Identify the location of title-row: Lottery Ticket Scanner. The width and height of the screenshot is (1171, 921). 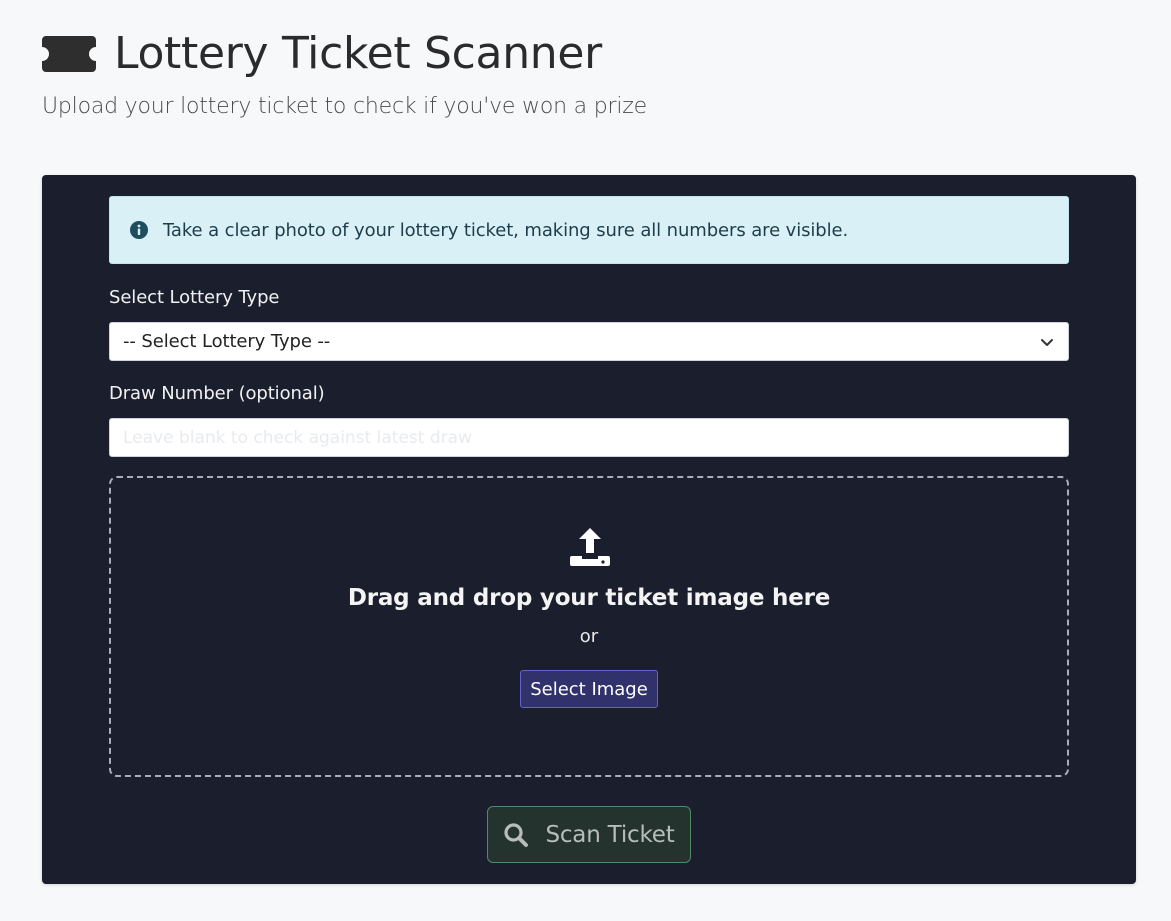
(344, 54).